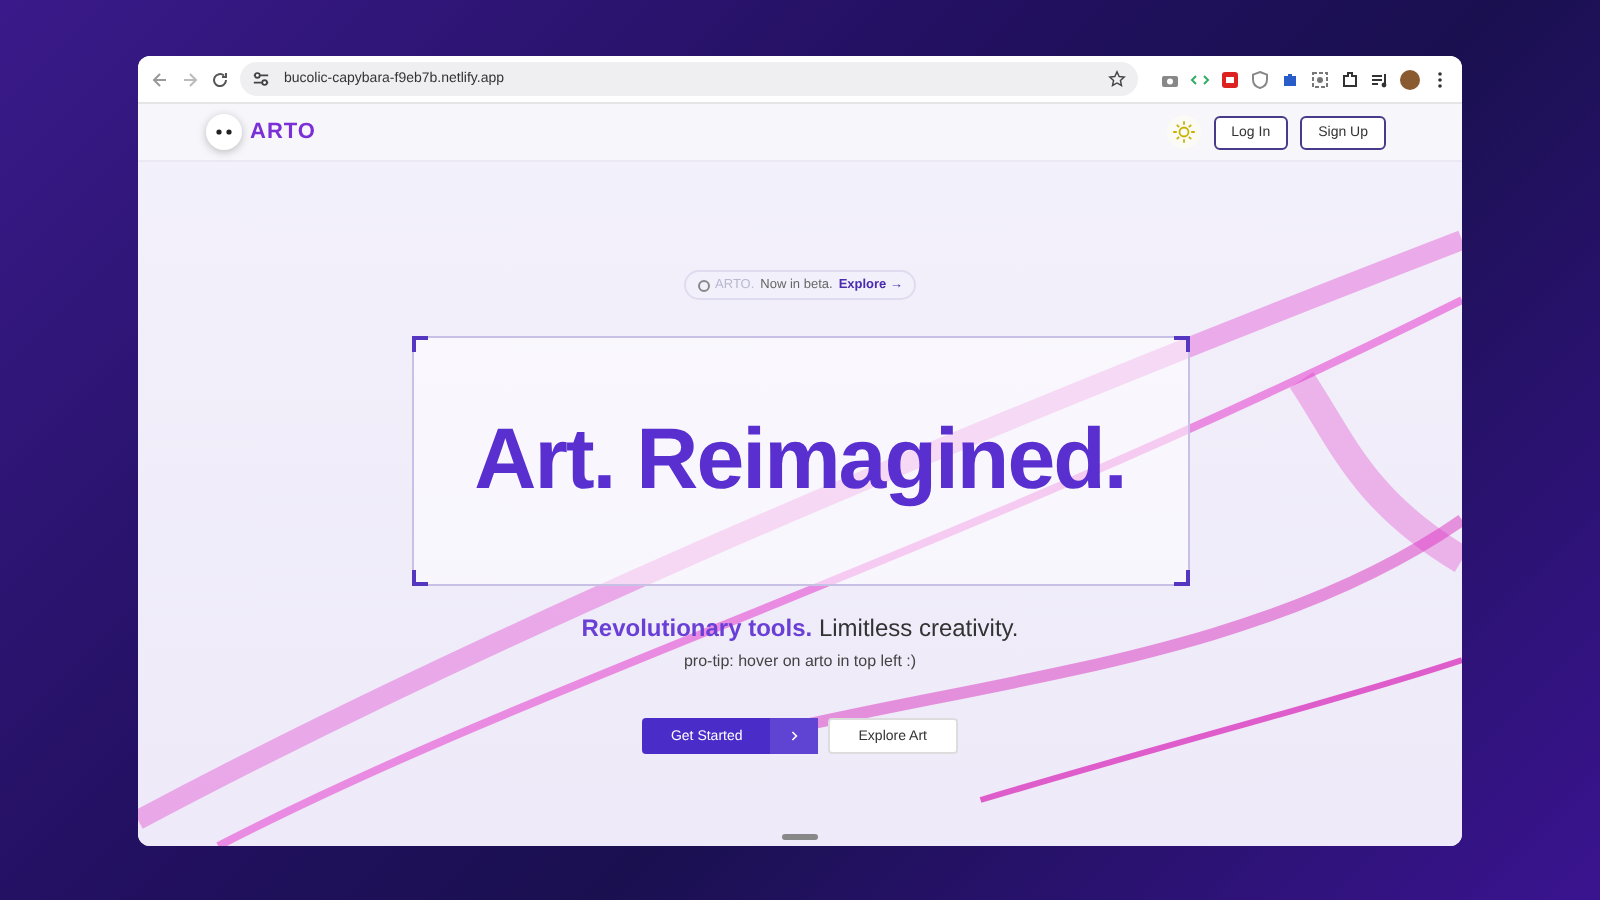 The height and width of the screenshot is (900, 1600). What do you see at coordinates (220, 79) in the screenshot?
I see `reload-icon` at bounding box center [220, 79].